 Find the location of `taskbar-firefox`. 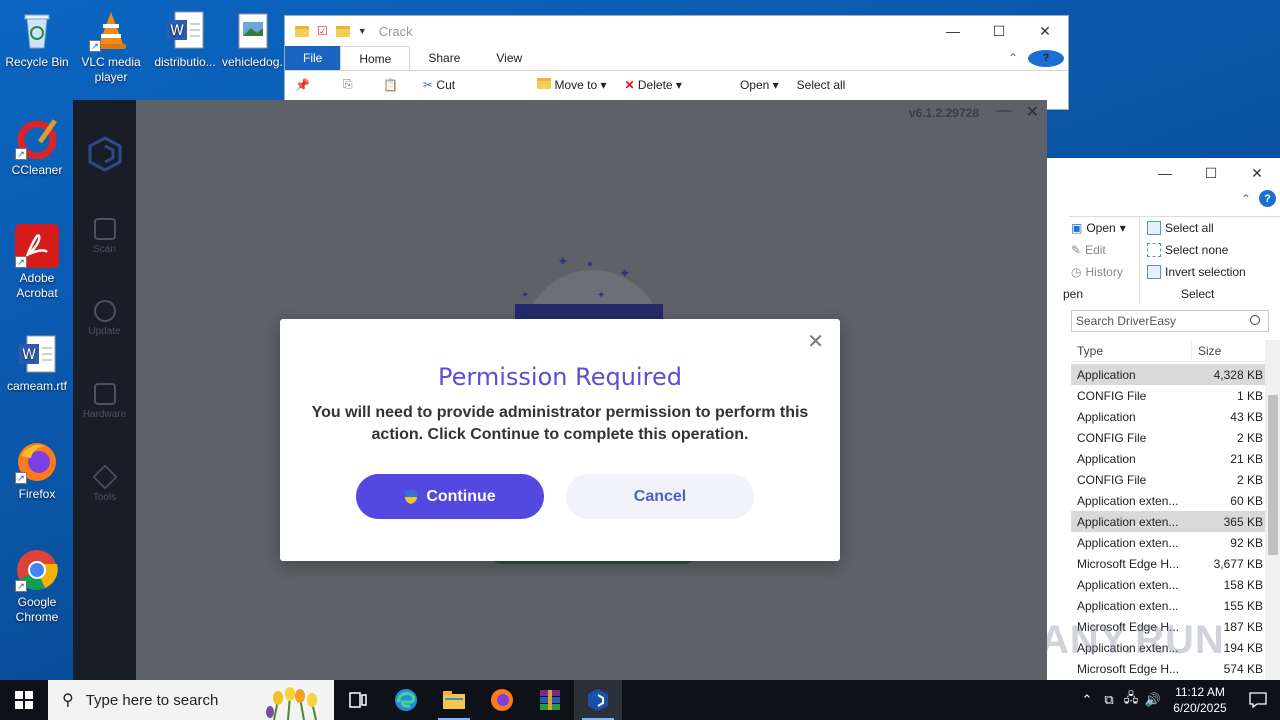

taskbar-firefox is located at coordinates (502, 700).